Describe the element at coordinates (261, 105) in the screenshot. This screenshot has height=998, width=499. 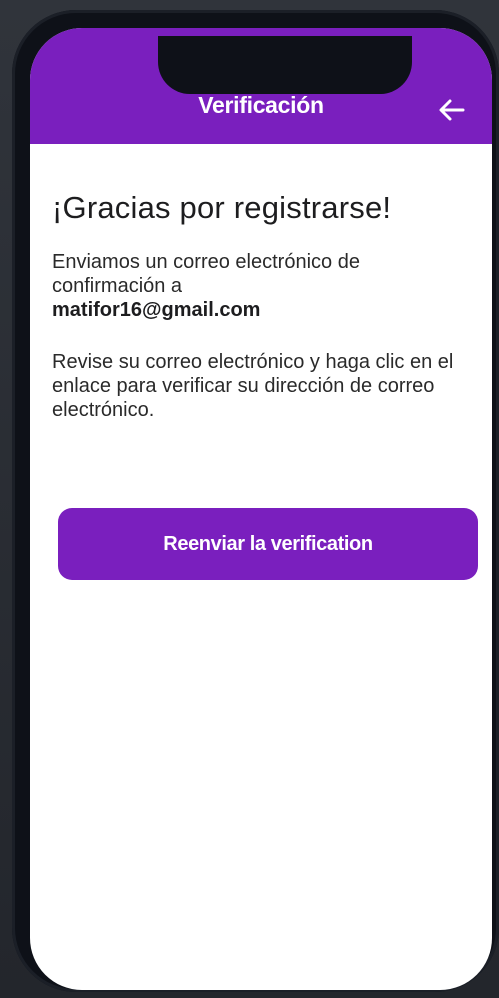
I see `header-title: Verificación` at that location.